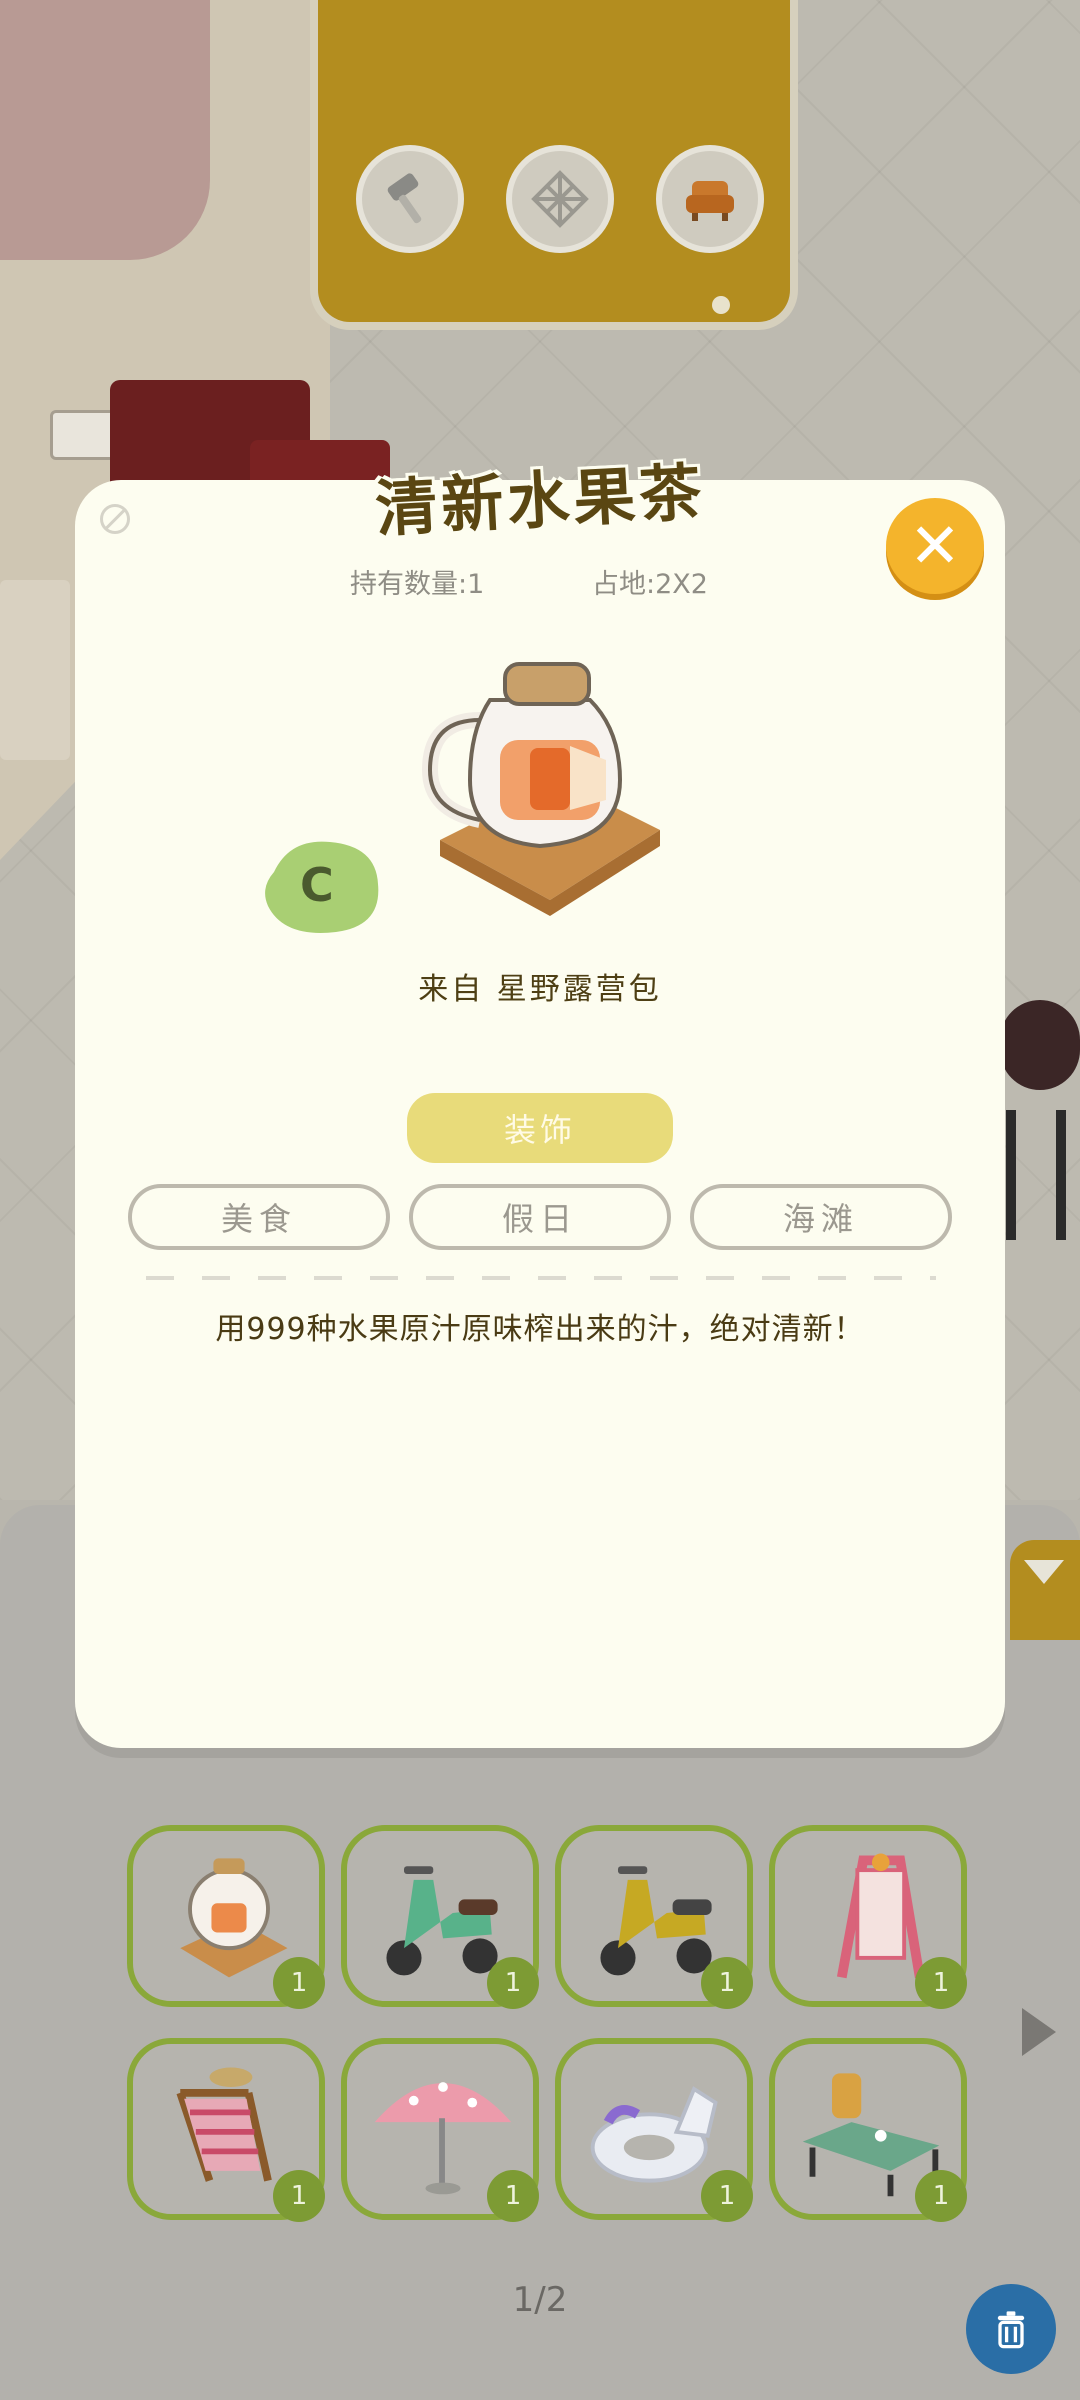 The image size is (1080, 2400). I want to click on close-icon: ✕, so click(935, 545).